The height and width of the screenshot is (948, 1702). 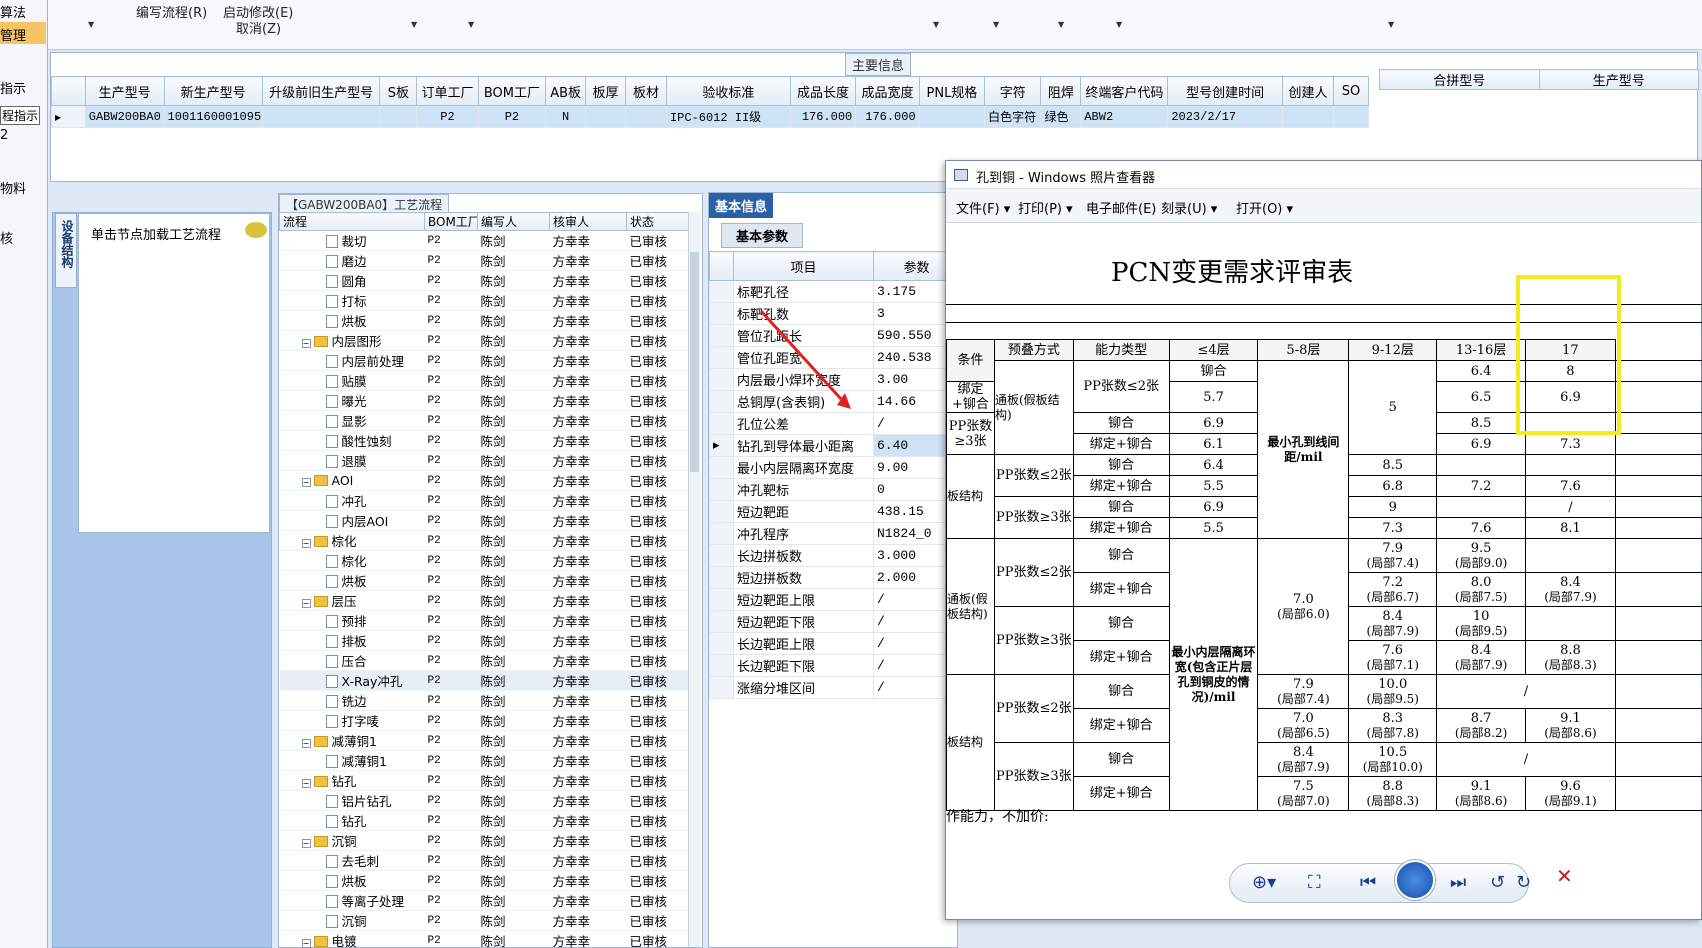 What do you see at coordinates (373, 361) in the screenshot?
I see `node-label: 内层前处理` at bounding box center [373, 361].